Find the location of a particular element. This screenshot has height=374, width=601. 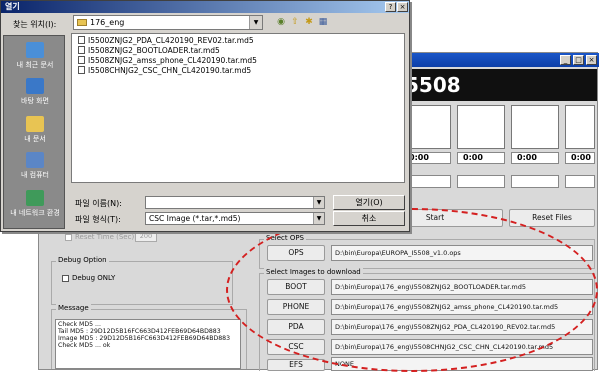

desktop-icon is located at coordinates (35, 86).